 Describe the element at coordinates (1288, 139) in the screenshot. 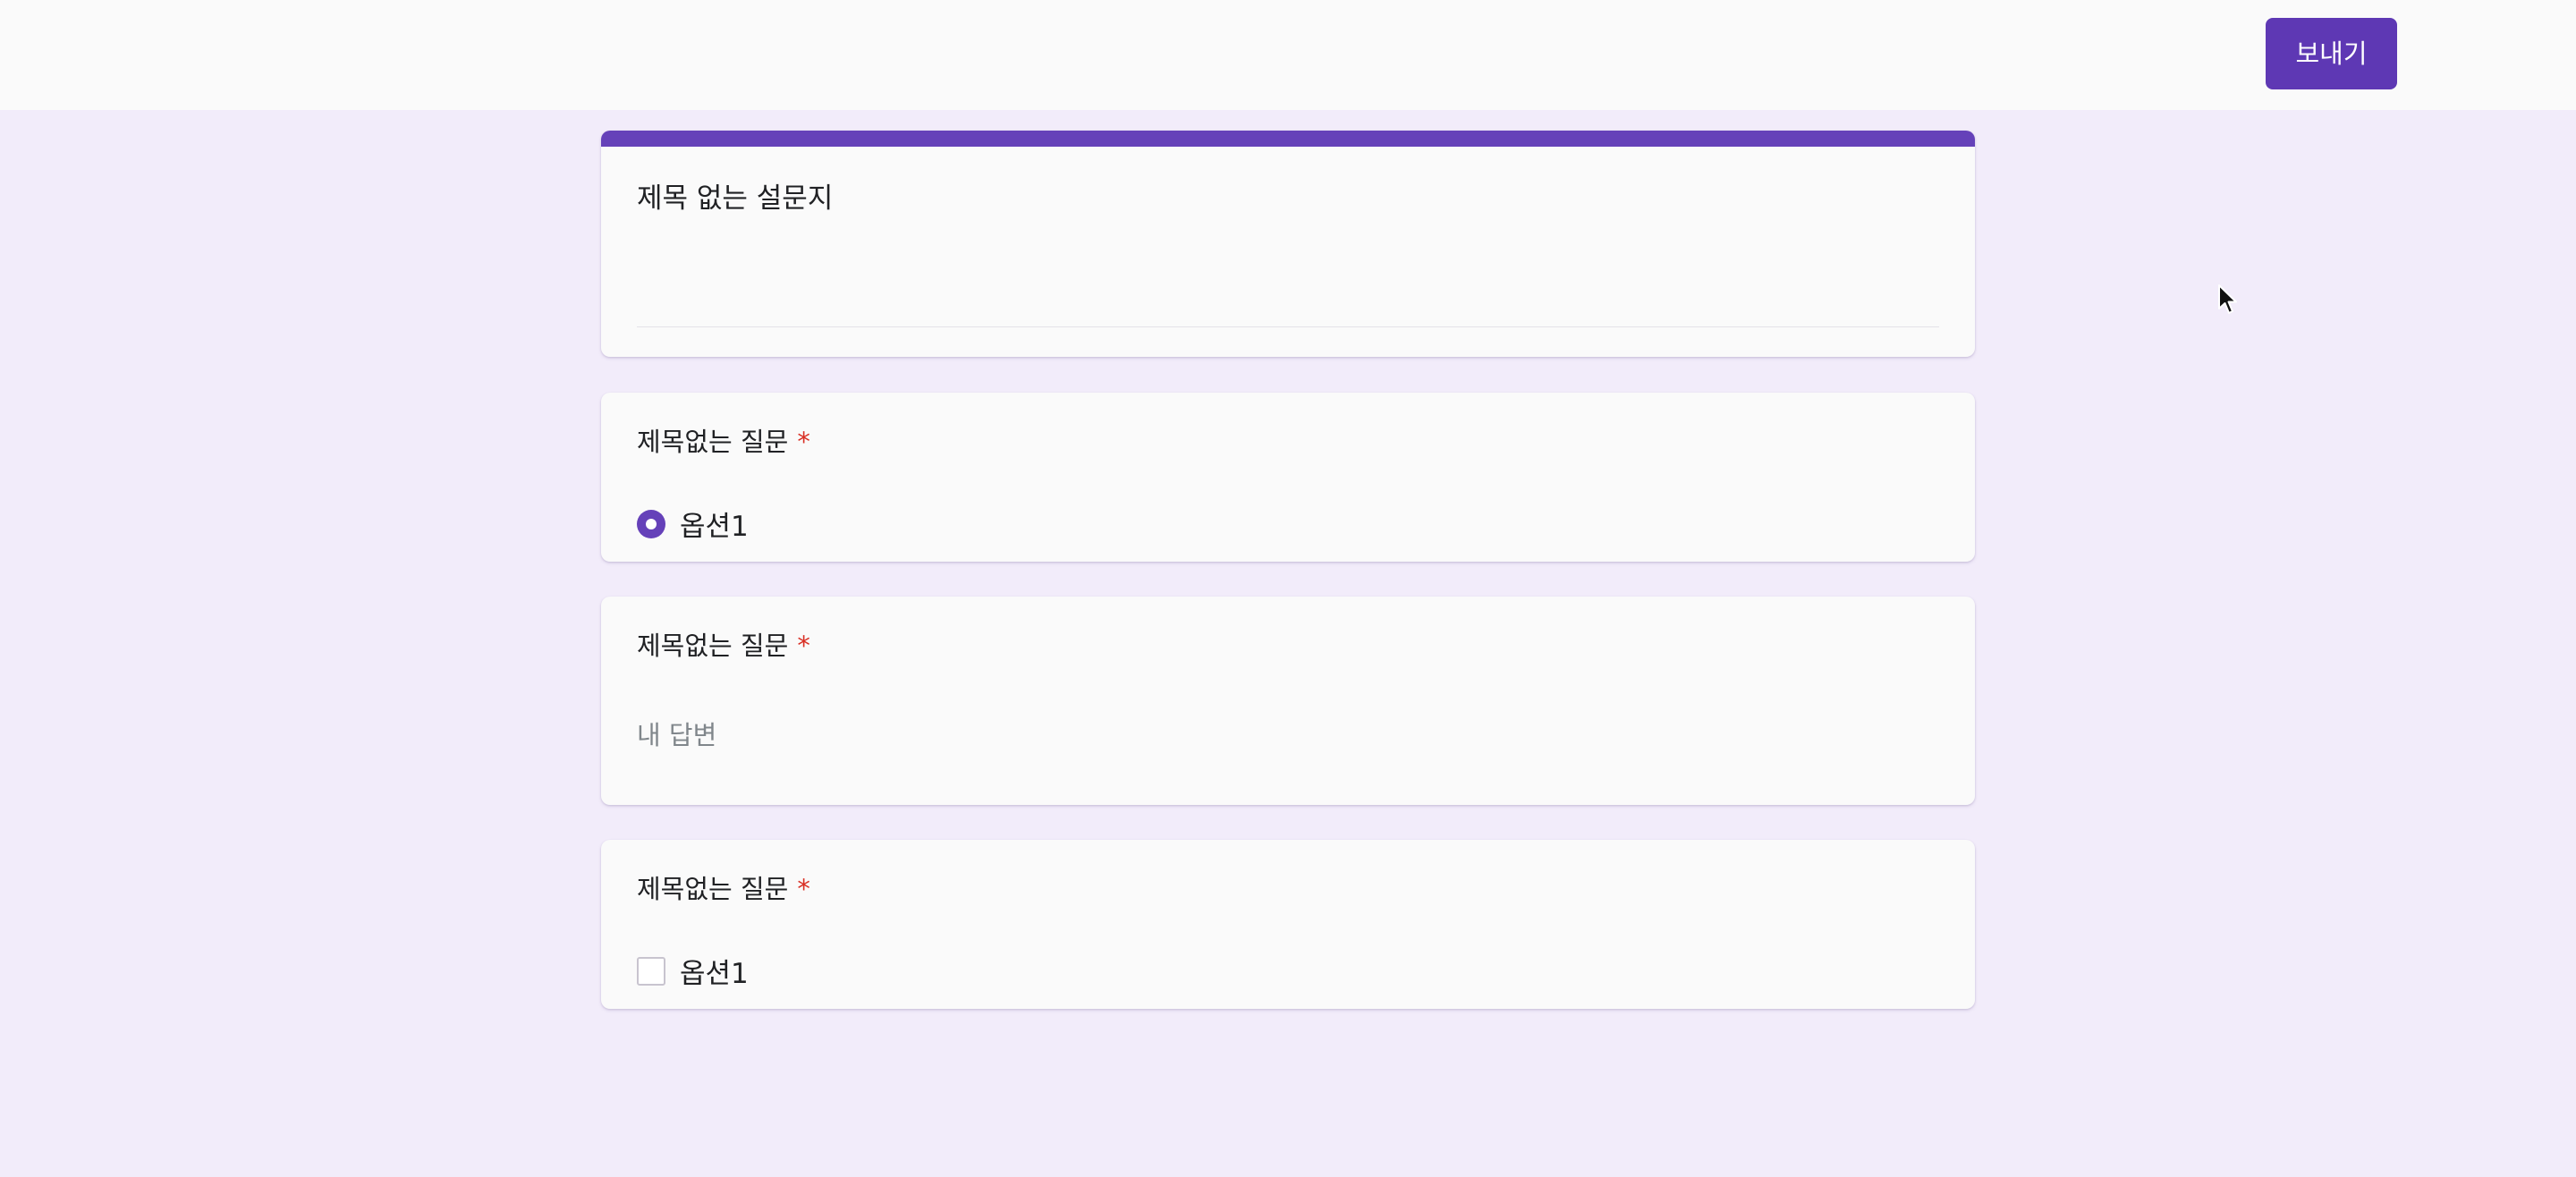

I see `accent-strip` at that location.